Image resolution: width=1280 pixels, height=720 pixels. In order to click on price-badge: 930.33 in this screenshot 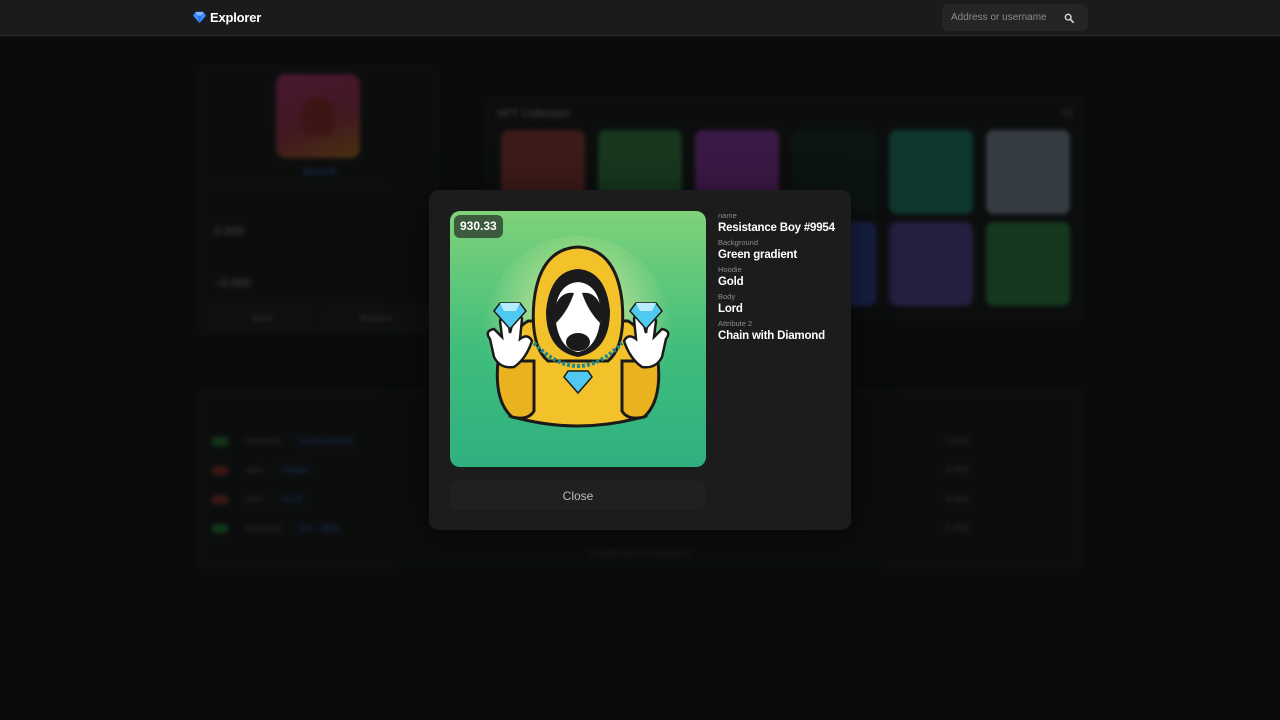, I will do `click(478, 226)`.